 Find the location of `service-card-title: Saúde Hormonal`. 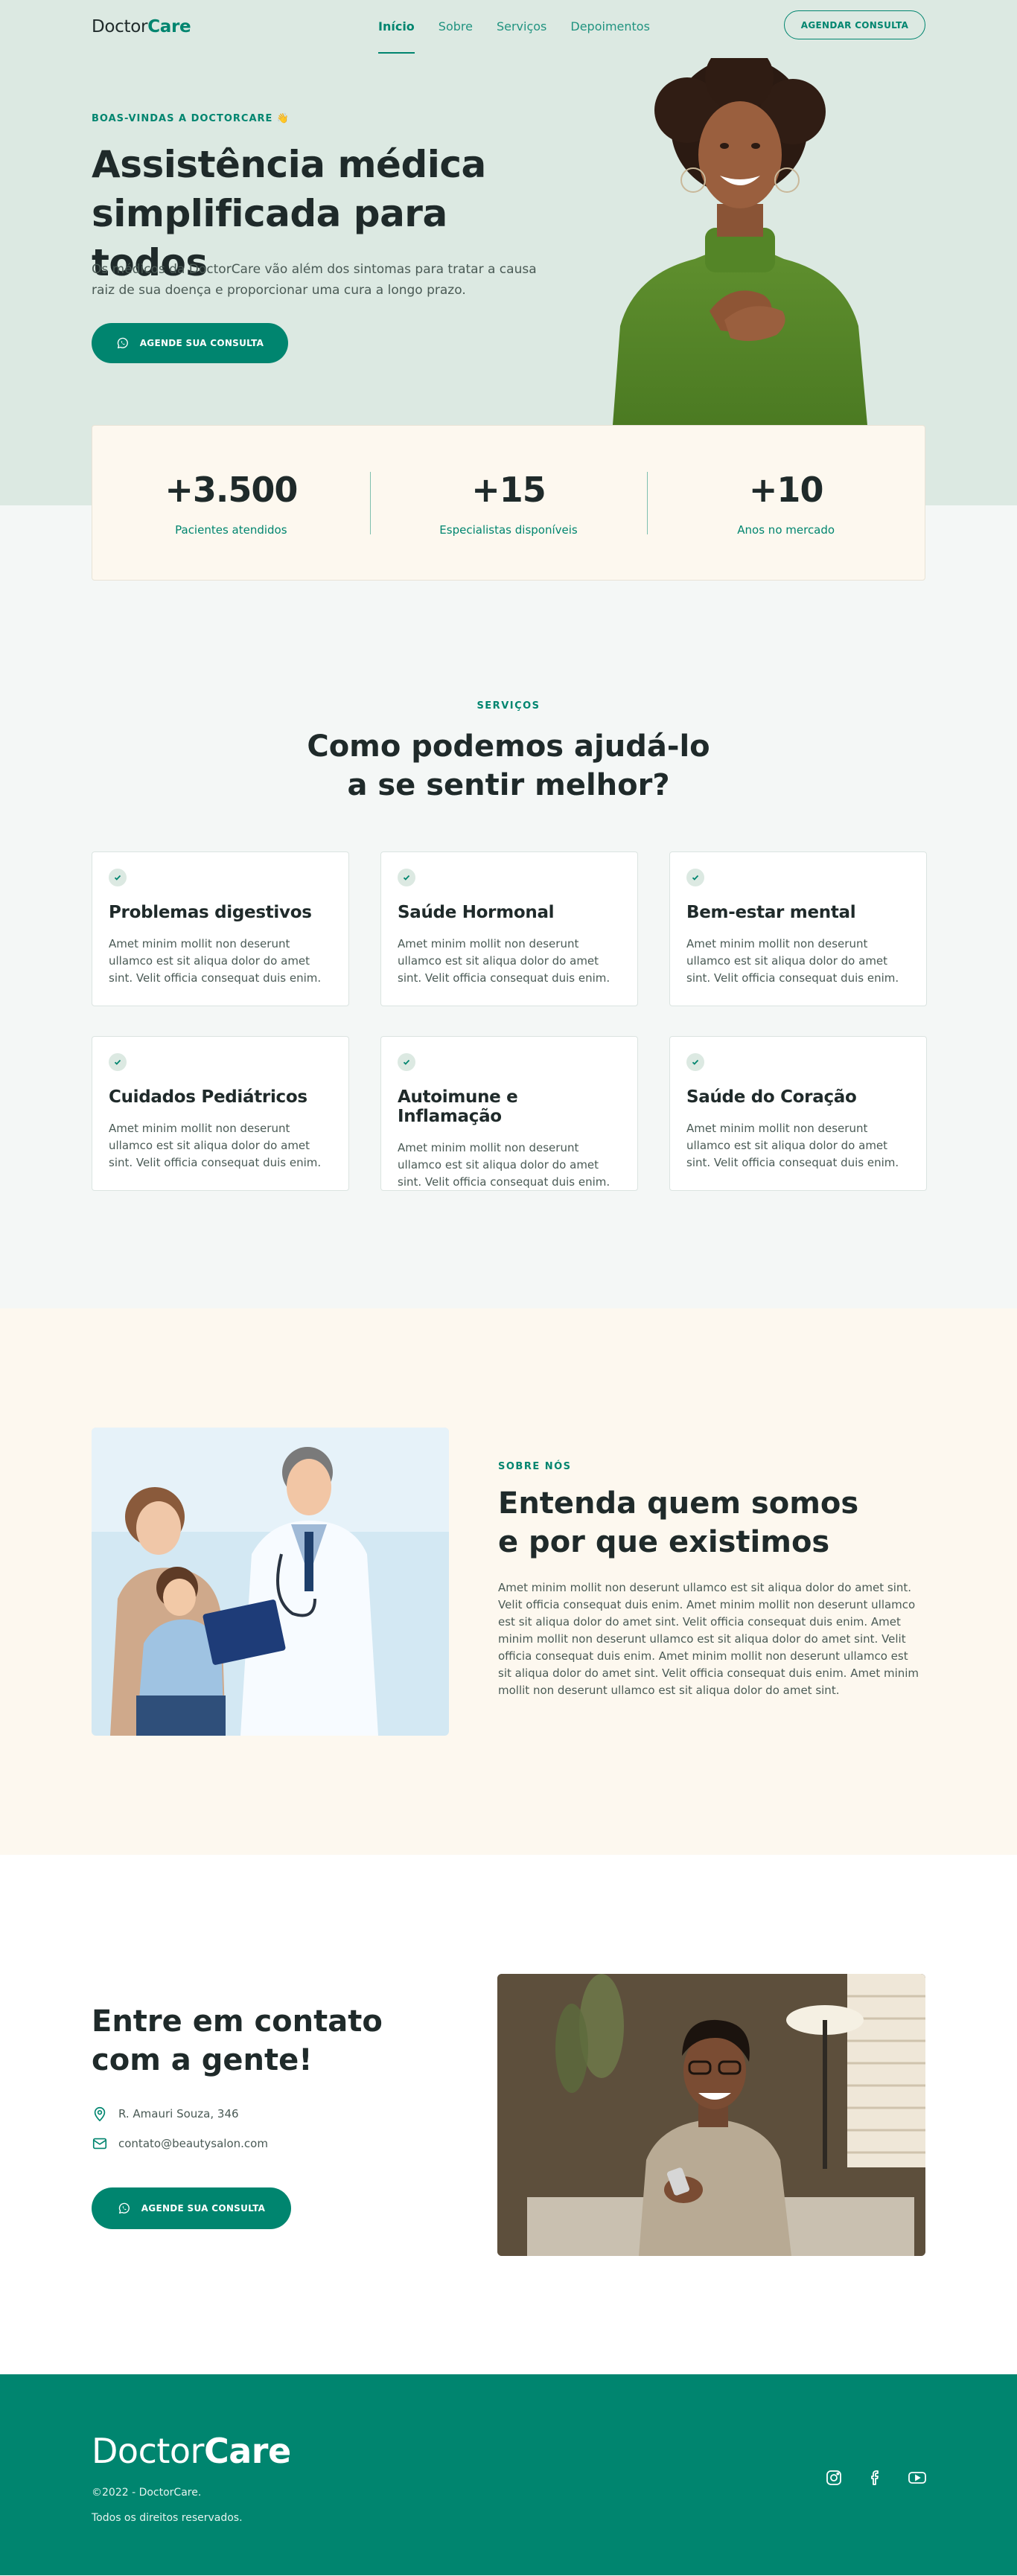

service-card-title: Saúde Hormonal is located at coordinates (476, 912).